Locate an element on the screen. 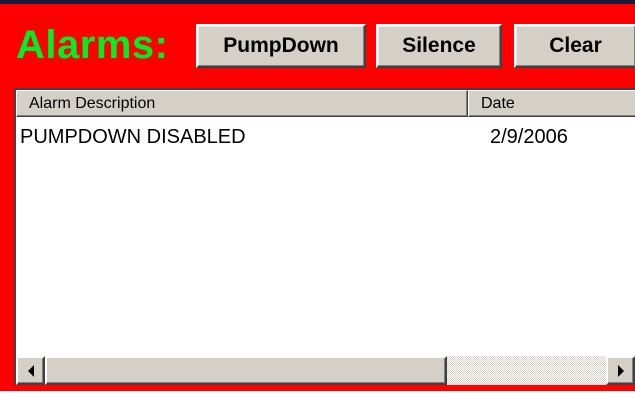 This screenshot has width=635, height=398. triangle-left-icon is located at coordinates (30, 370).